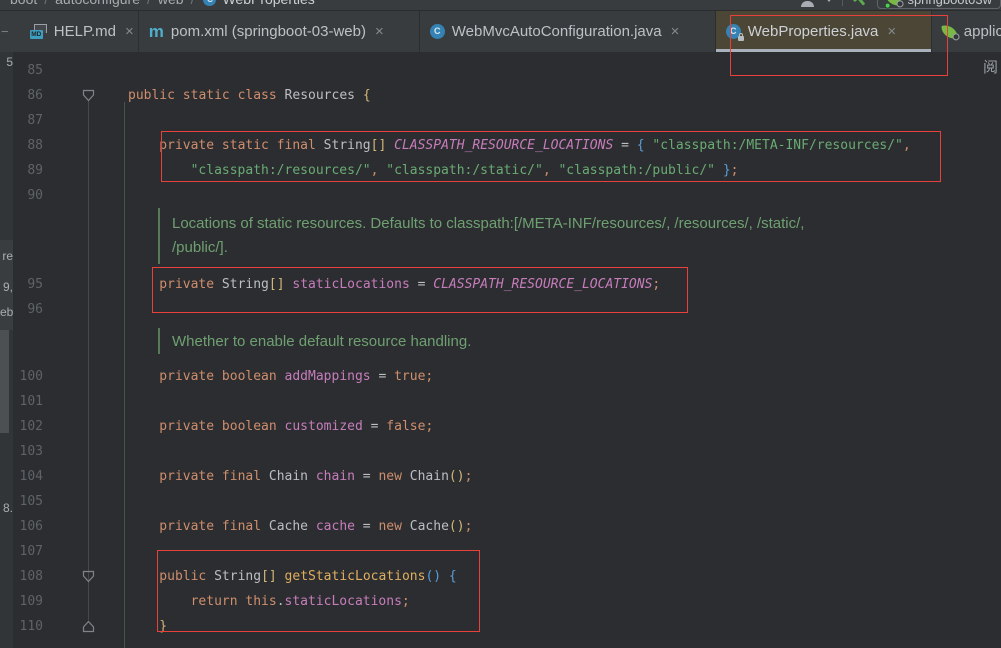  Describe the element at coordinates (296, 376) in the screenshot. I see `code-text: private boolean addMappings = true;` at that location.